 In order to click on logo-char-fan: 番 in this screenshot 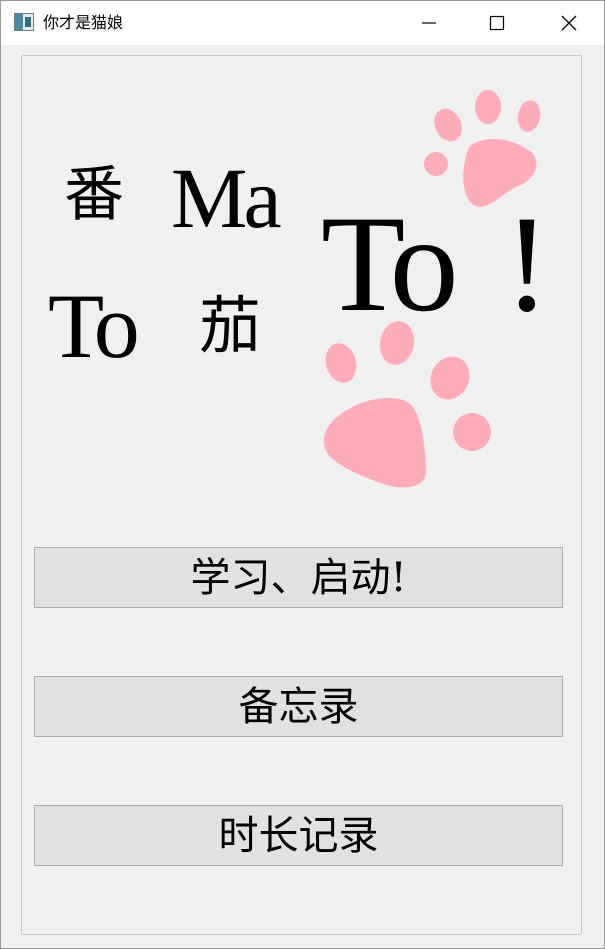, I will do `click(94, 195)`.